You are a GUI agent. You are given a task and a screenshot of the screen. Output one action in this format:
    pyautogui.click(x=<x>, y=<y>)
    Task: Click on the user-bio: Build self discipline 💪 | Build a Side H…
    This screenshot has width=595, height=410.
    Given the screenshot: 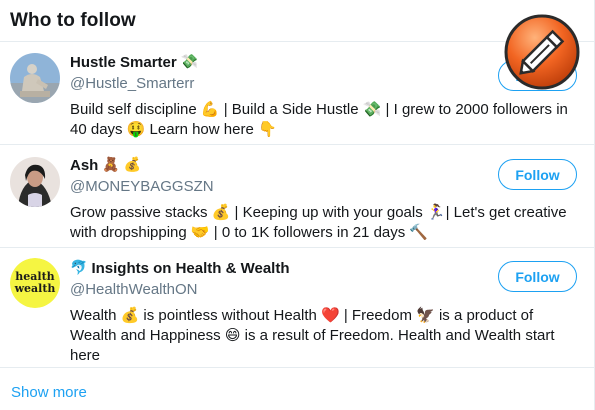 What is the action you would take?
    pyautogui.click(x=319, y=119)
    